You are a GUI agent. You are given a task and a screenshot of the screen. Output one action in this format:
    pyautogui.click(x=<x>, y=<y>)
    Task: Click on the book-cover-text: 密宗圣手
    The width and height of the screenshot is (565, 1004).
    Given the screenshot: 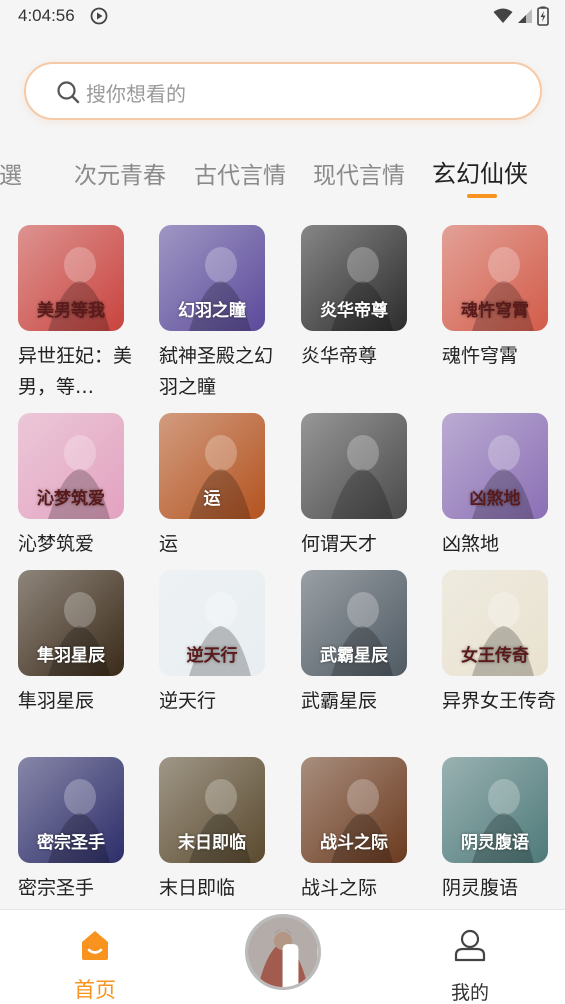 What is the action you would take?
    pyautogui.click(x=71, y=843)
    